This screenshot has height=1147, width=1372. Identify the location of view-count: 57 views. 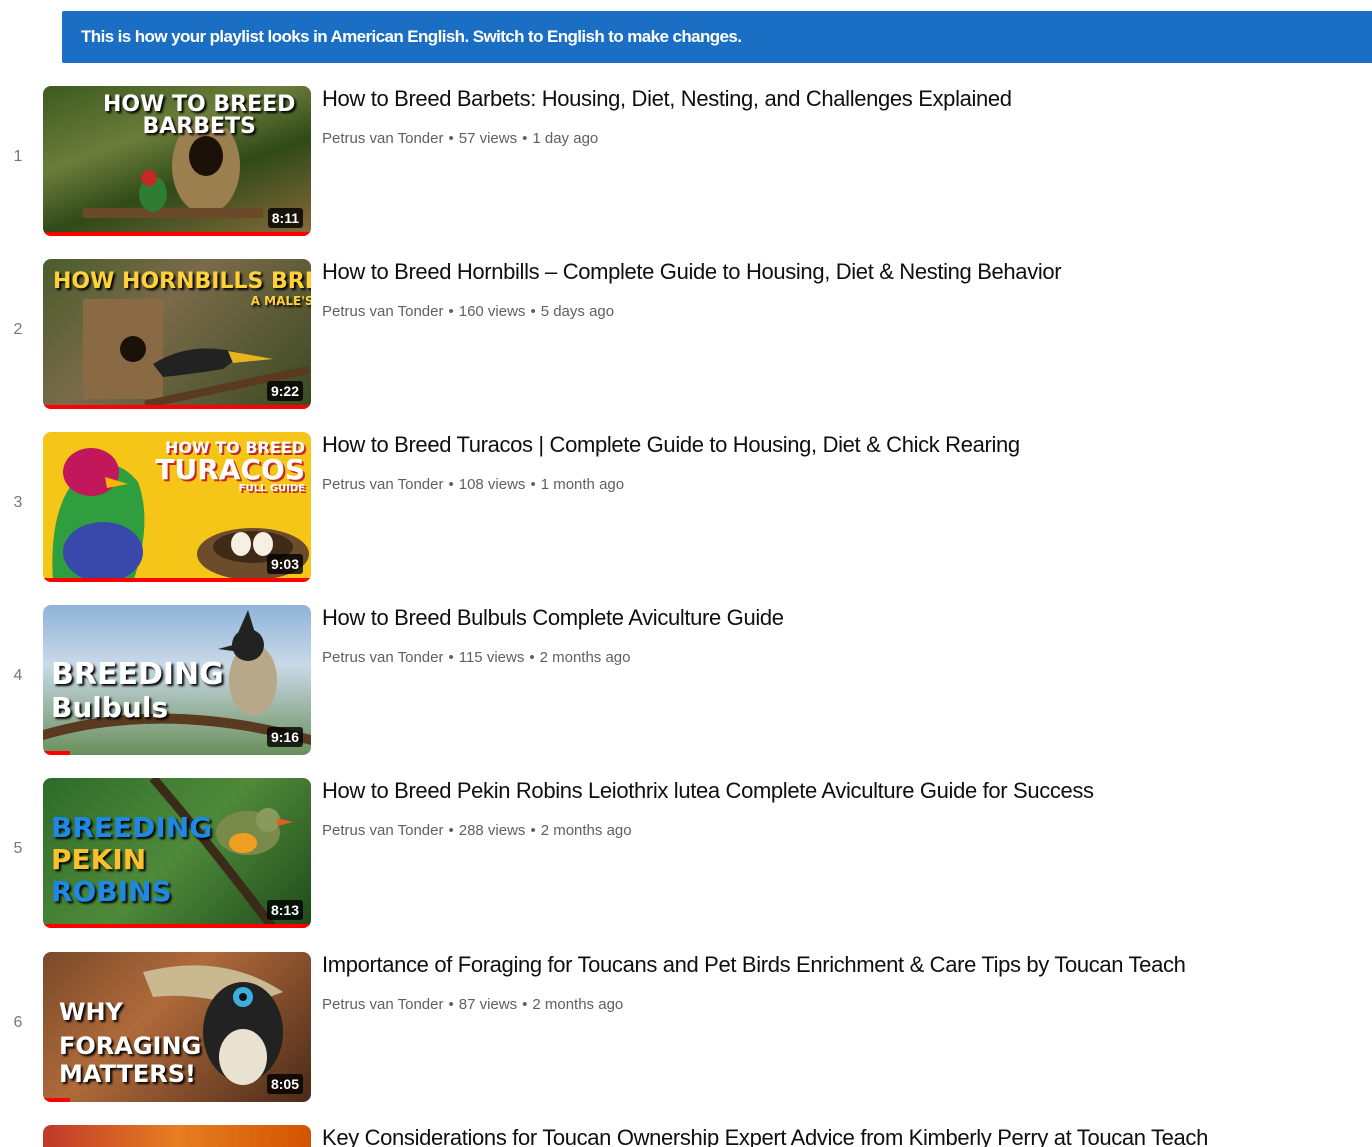
(488, 138).